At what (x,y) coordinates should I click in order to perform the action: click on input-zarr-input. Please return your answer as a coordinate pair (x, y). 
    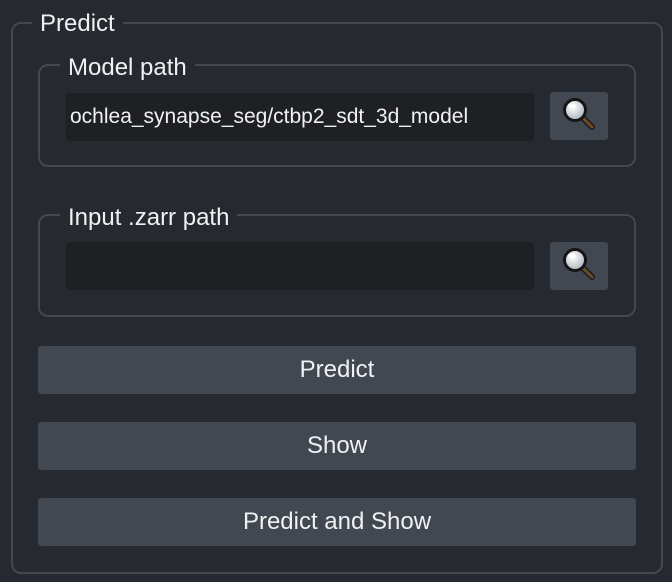
    Looking at the image, I should click on (302, 266).